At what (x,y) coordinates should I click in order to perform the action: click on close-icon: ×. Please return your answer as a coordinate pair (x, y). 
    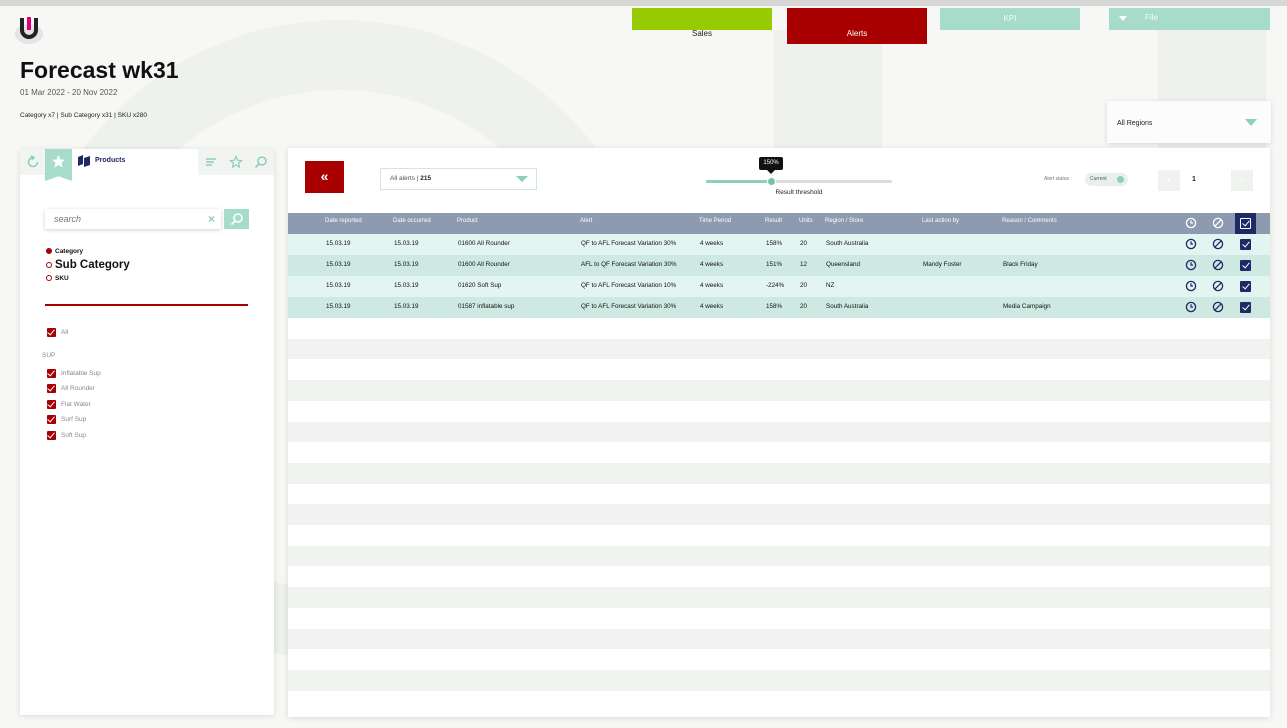
    Looking at the image, I should click on (211, 219).